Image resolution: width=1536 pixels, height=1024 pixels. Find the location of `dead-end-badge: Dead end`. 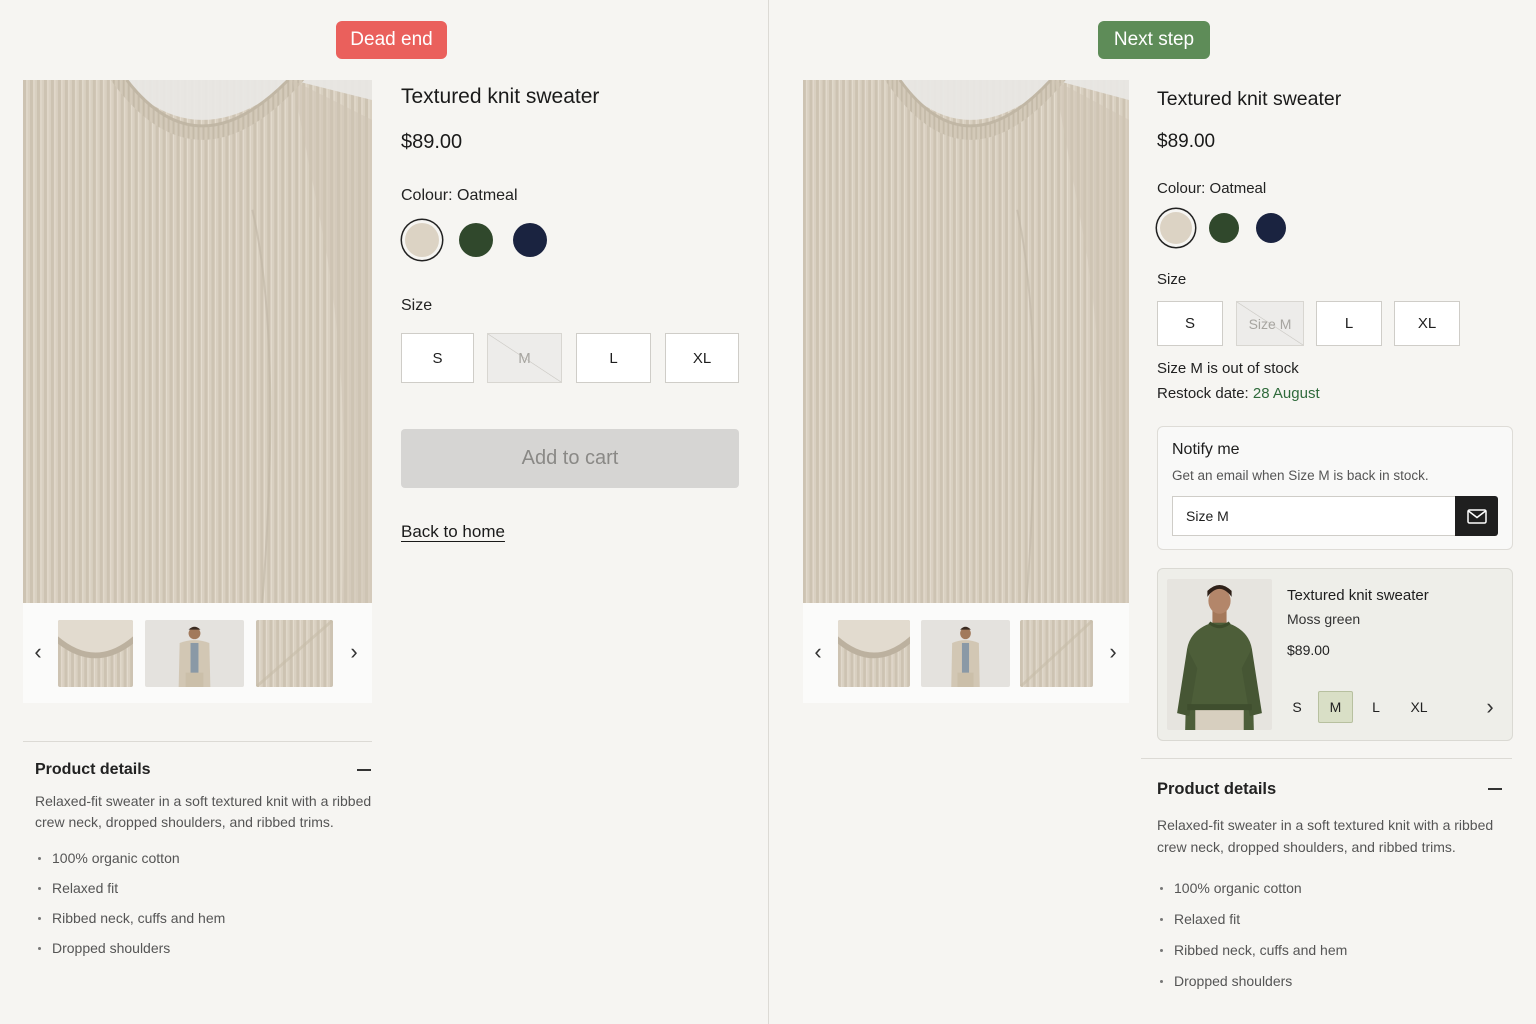

dead-end-badge: Dead end is located at coordinates (391, 40).